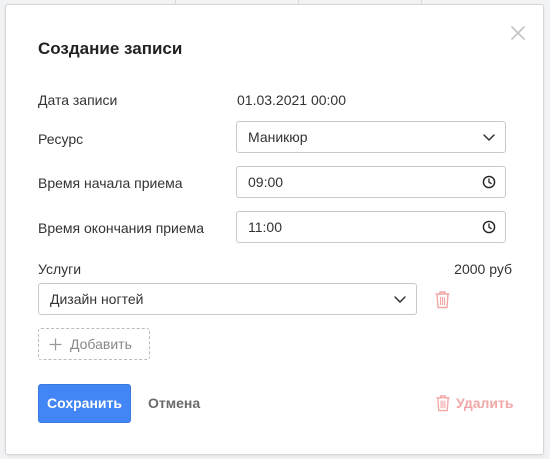  What do you see at coordinates (110, 183) in the screenshot?
I see `start-time-label: Время начала приема` at bounding box center [110, 183].